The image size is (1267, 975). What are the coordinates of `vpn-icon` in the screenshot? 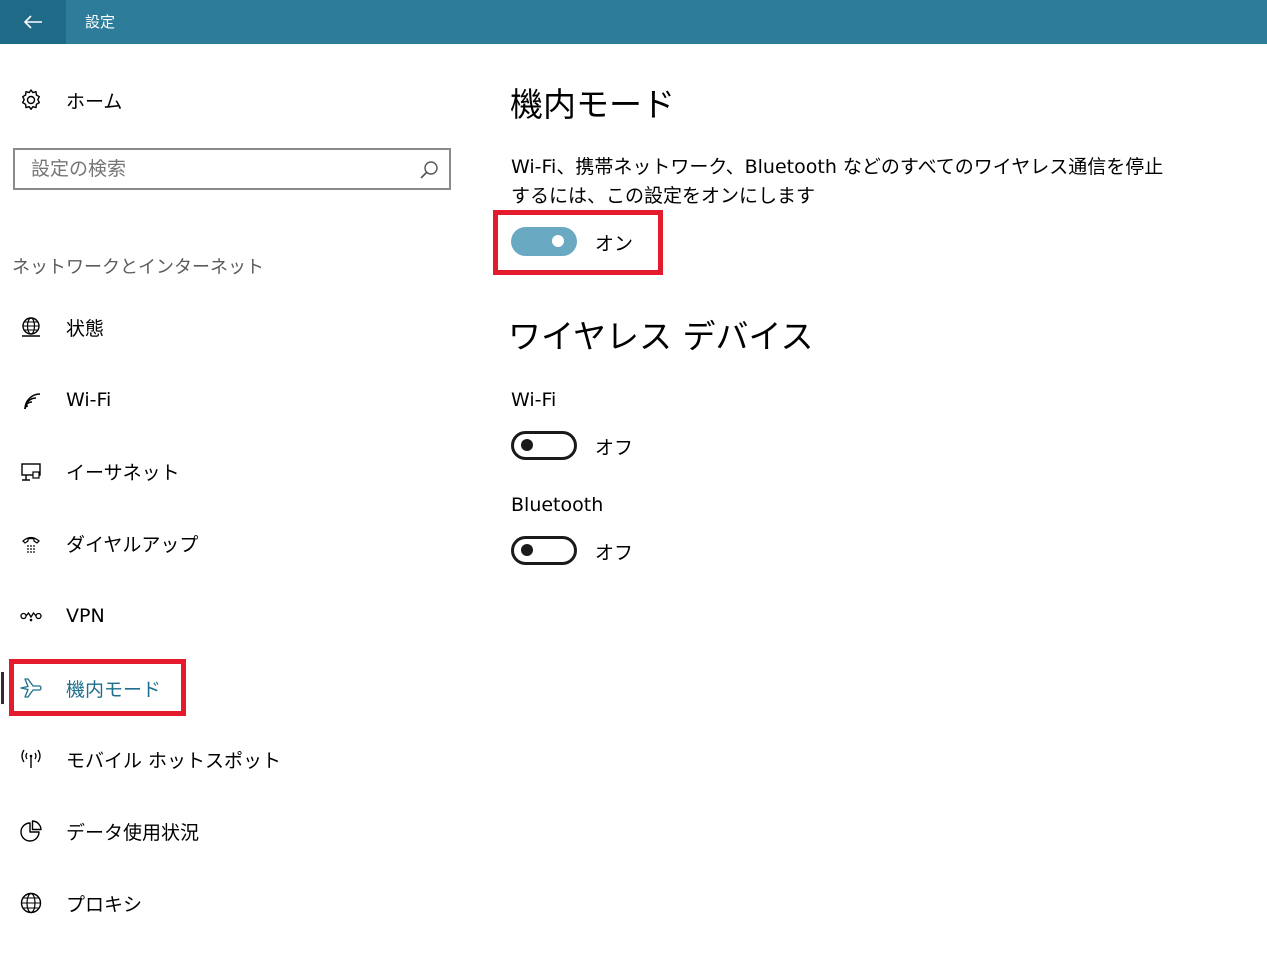 It's located at (31, 616).